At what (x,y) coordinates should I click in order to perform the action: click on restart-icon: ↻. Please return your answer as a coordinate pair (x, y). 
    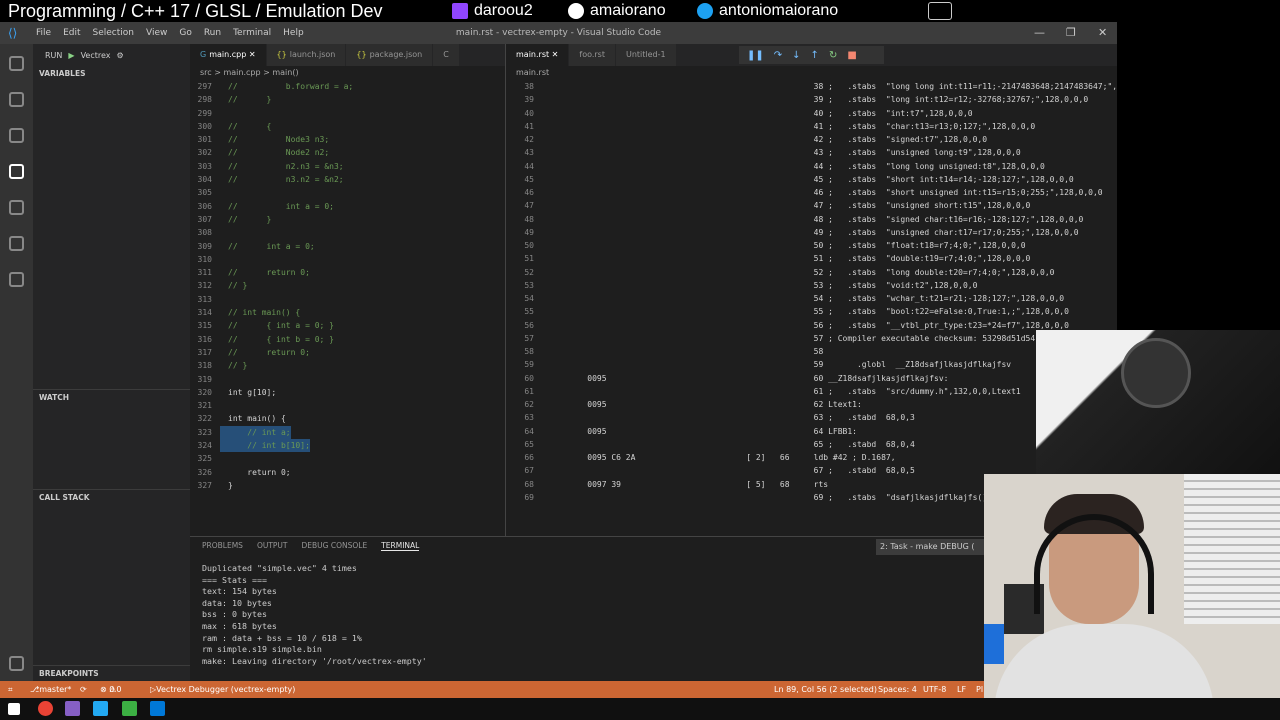
    Looking at the image, I should click on (833, 55).